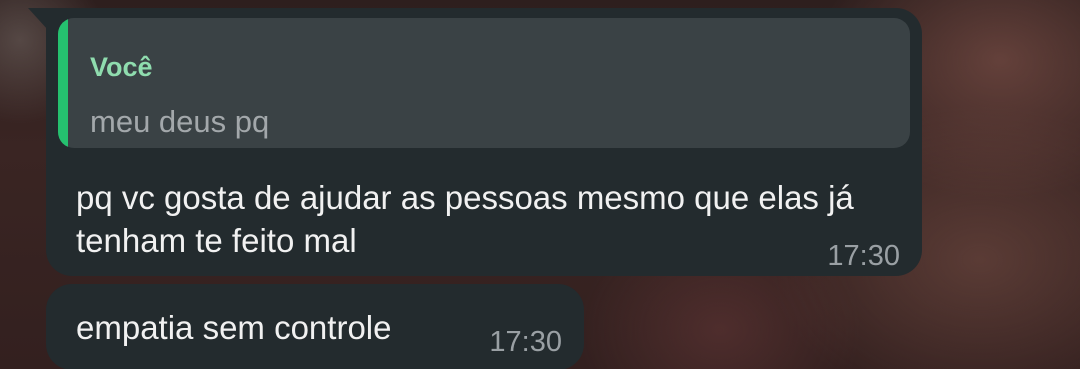  I want to click on bubble-tail, so click(38, 19).